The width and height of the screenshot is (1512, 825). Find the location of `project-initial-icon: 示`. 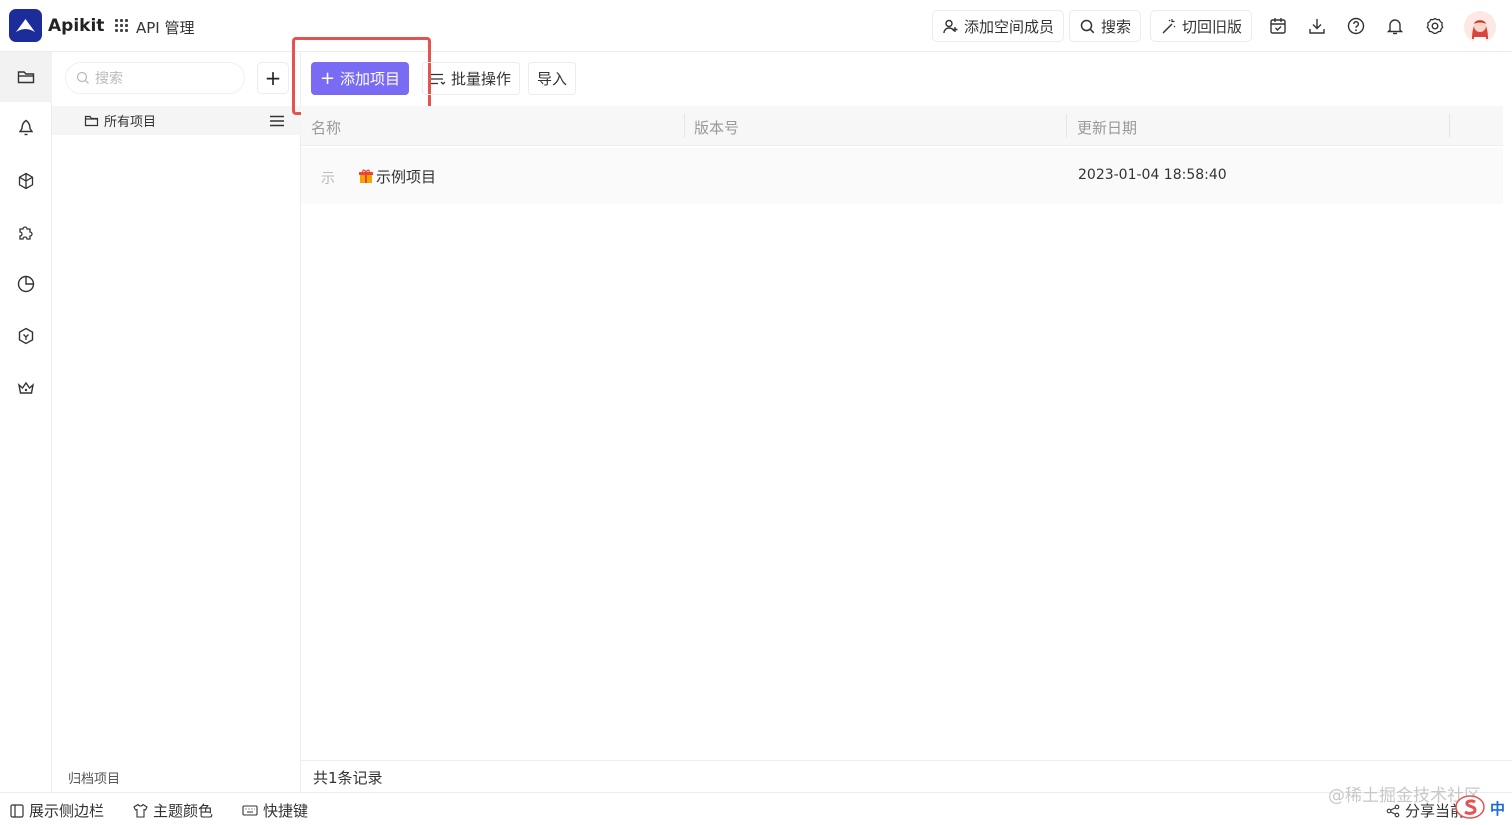

project-initial-icon: 示 is located at coordinates (328, 179).